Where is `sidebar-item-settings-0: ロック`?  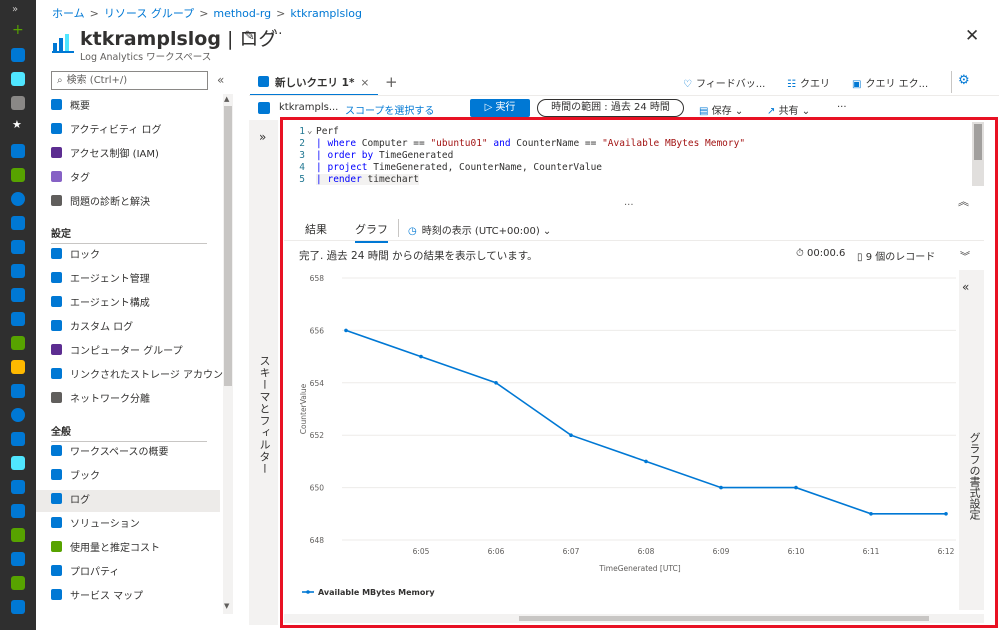 sidebar-item-settings-0: ロック is located at coordinates (136, 256).